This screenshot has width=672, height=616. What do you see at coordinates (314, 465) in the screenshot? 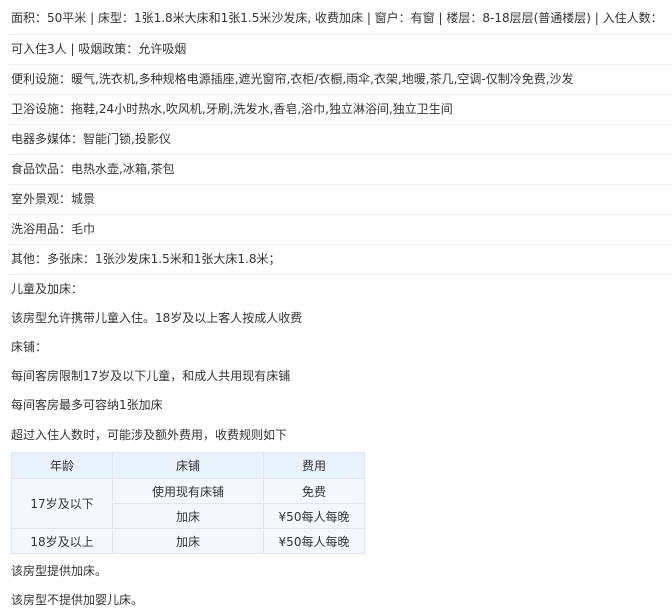
I see `header-fee: 费用` at bounding box center [314, 465].